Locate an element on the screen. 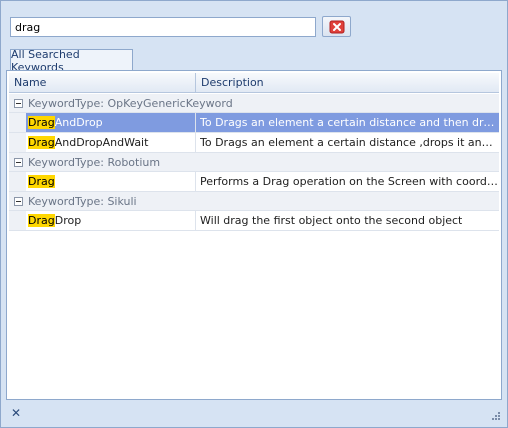 The image size is (508, 428). grid-header: Name Description is located at coordinates (254, 83).